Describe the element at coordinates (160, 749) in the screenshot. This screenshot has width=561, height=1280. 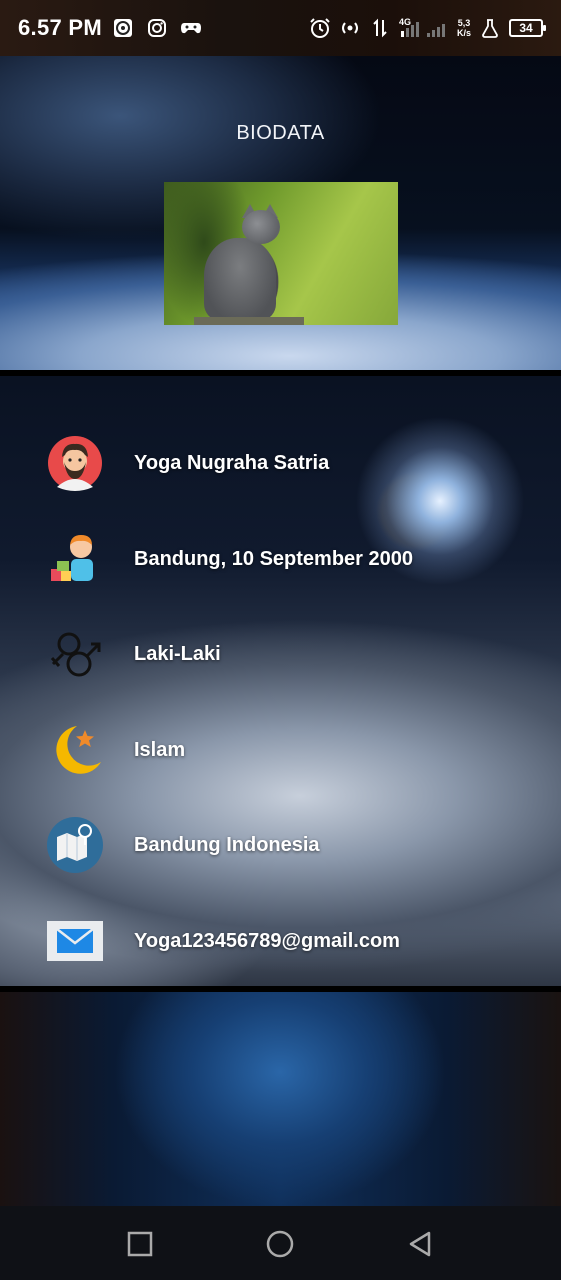
I see `religion-text: Islam` at that location.